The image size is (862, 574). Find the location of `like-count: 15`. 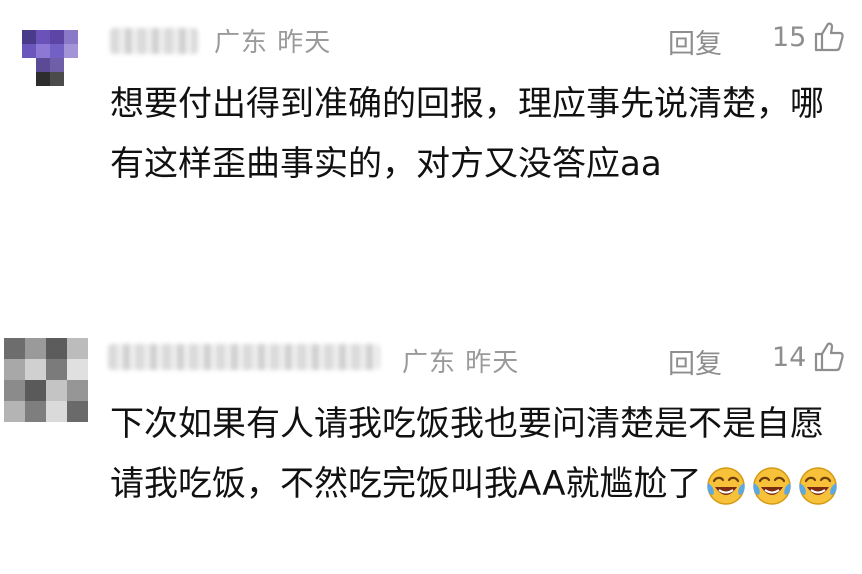

like-count: 15 is located at coordinates (789, 37).